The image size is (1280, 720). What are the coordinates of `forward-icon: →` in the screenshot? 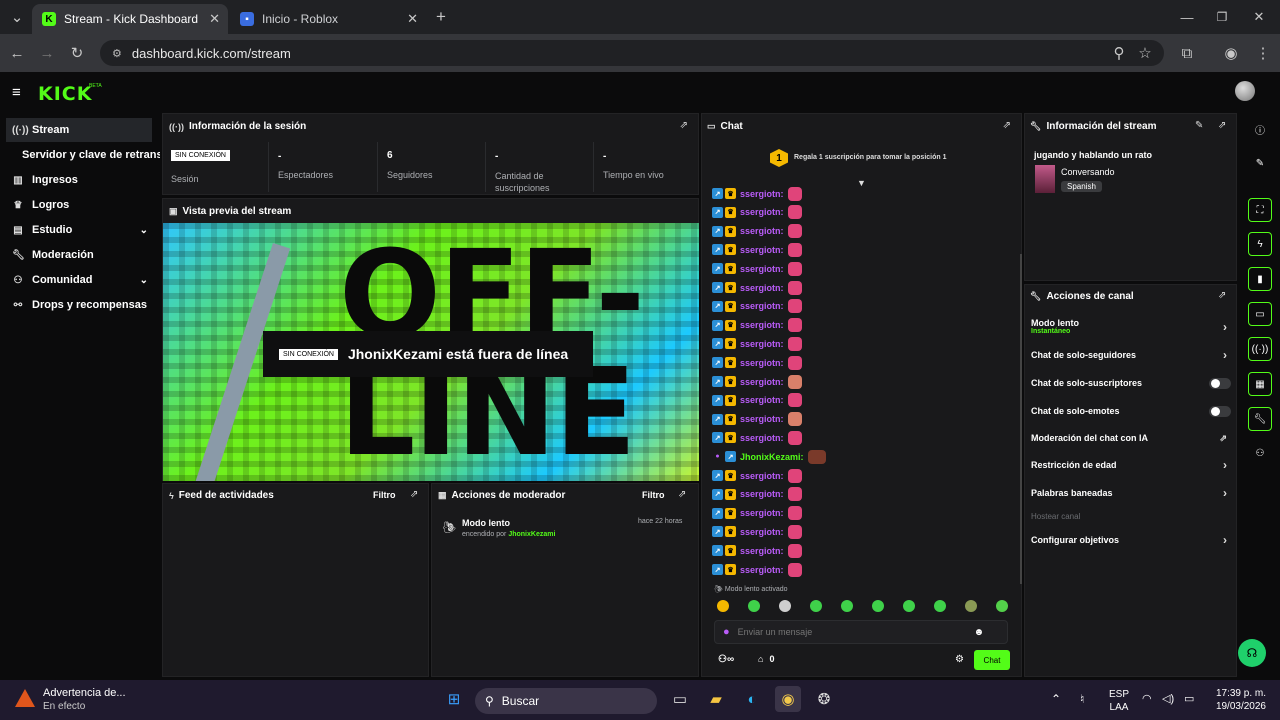 It's located at (47, 53).